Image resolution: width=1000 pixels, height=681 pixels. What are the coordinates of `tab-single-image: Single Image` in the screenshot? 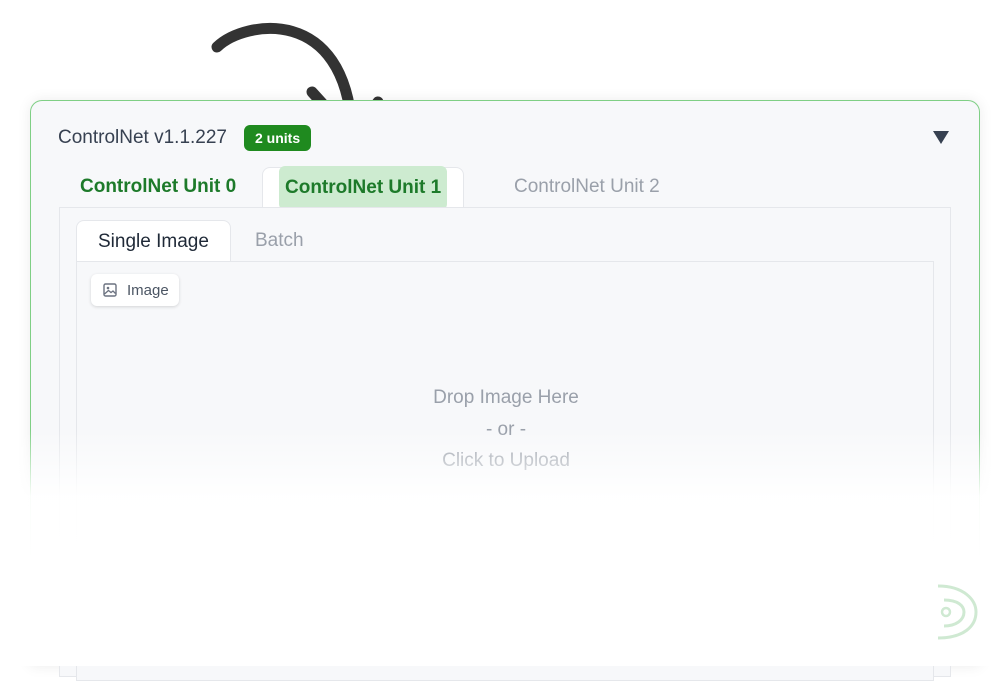 It's located at (153, 241).